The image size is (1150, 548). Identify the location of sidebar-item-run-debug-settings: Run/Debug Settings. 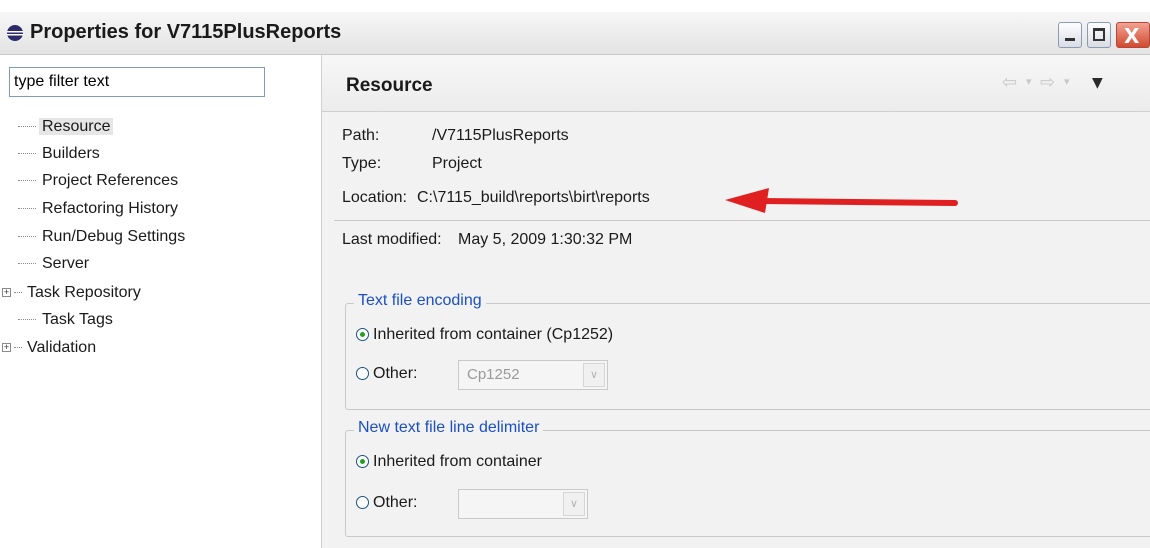
(103, 237).